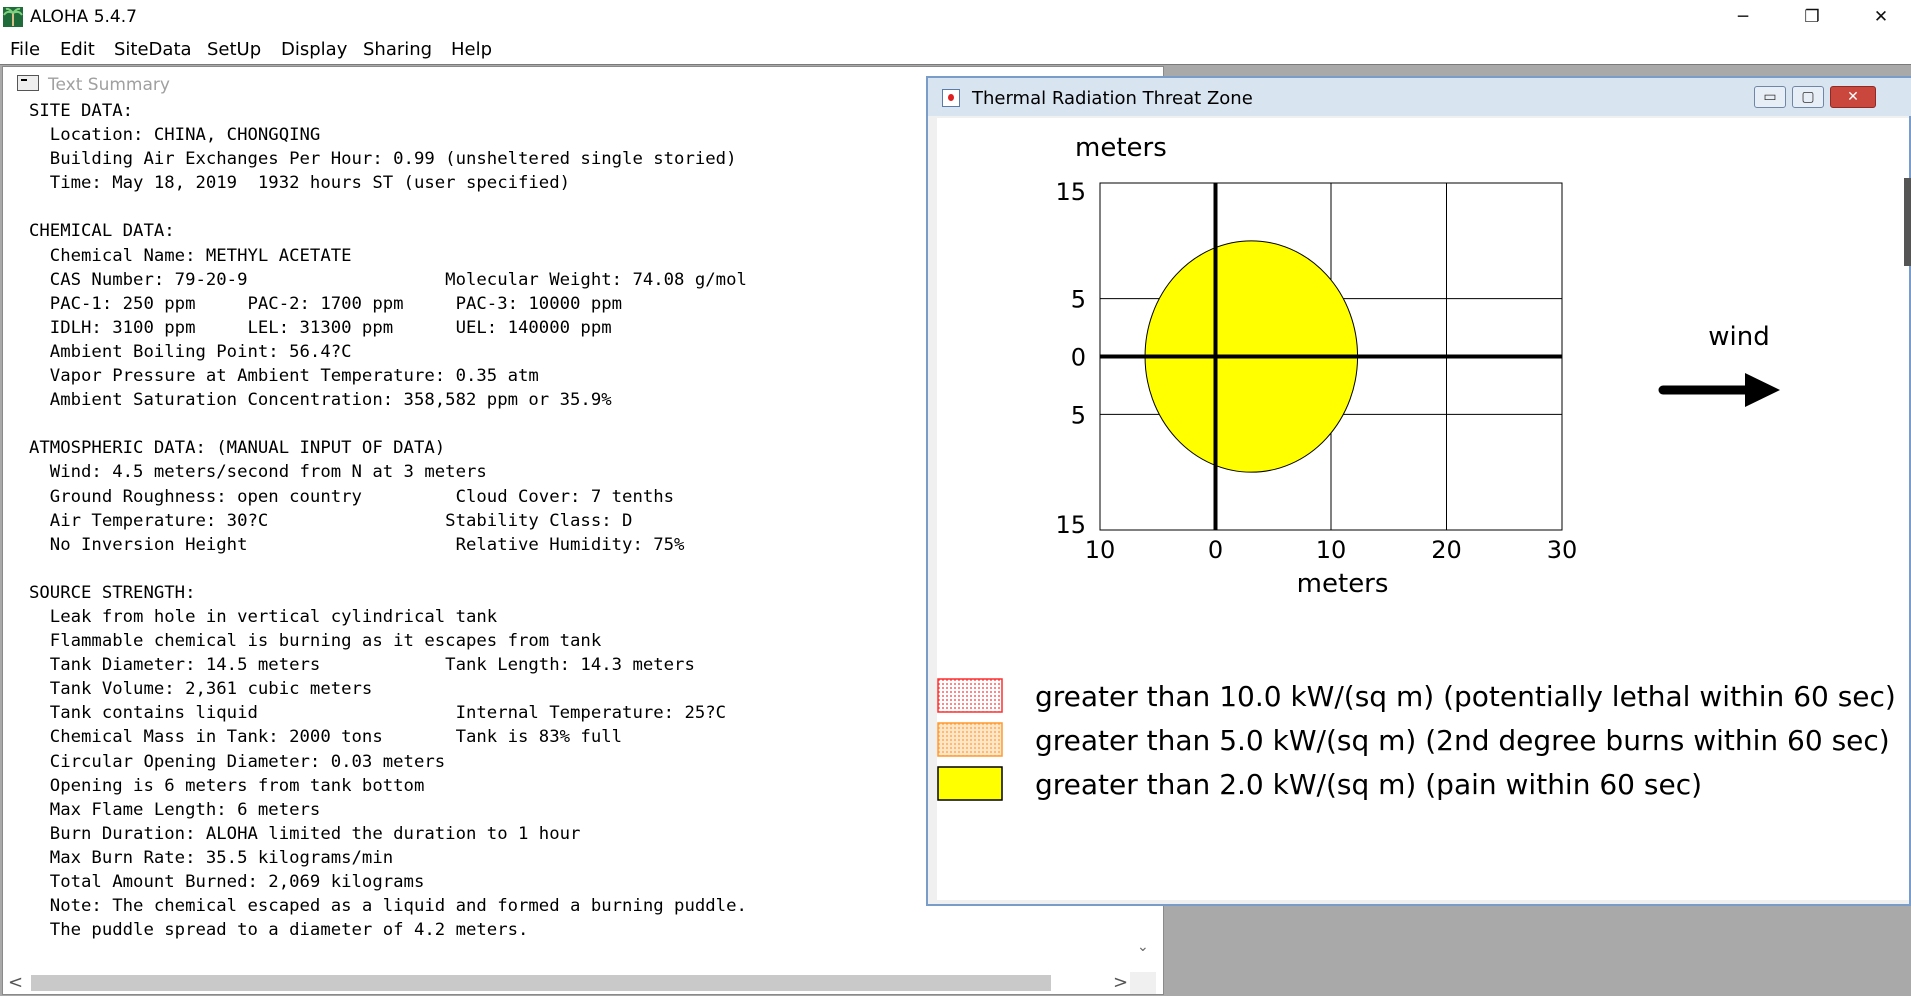 The height and width of the screenshot is (996, 1911). I want to click on wind-arrow-head, so click(1762, 390).